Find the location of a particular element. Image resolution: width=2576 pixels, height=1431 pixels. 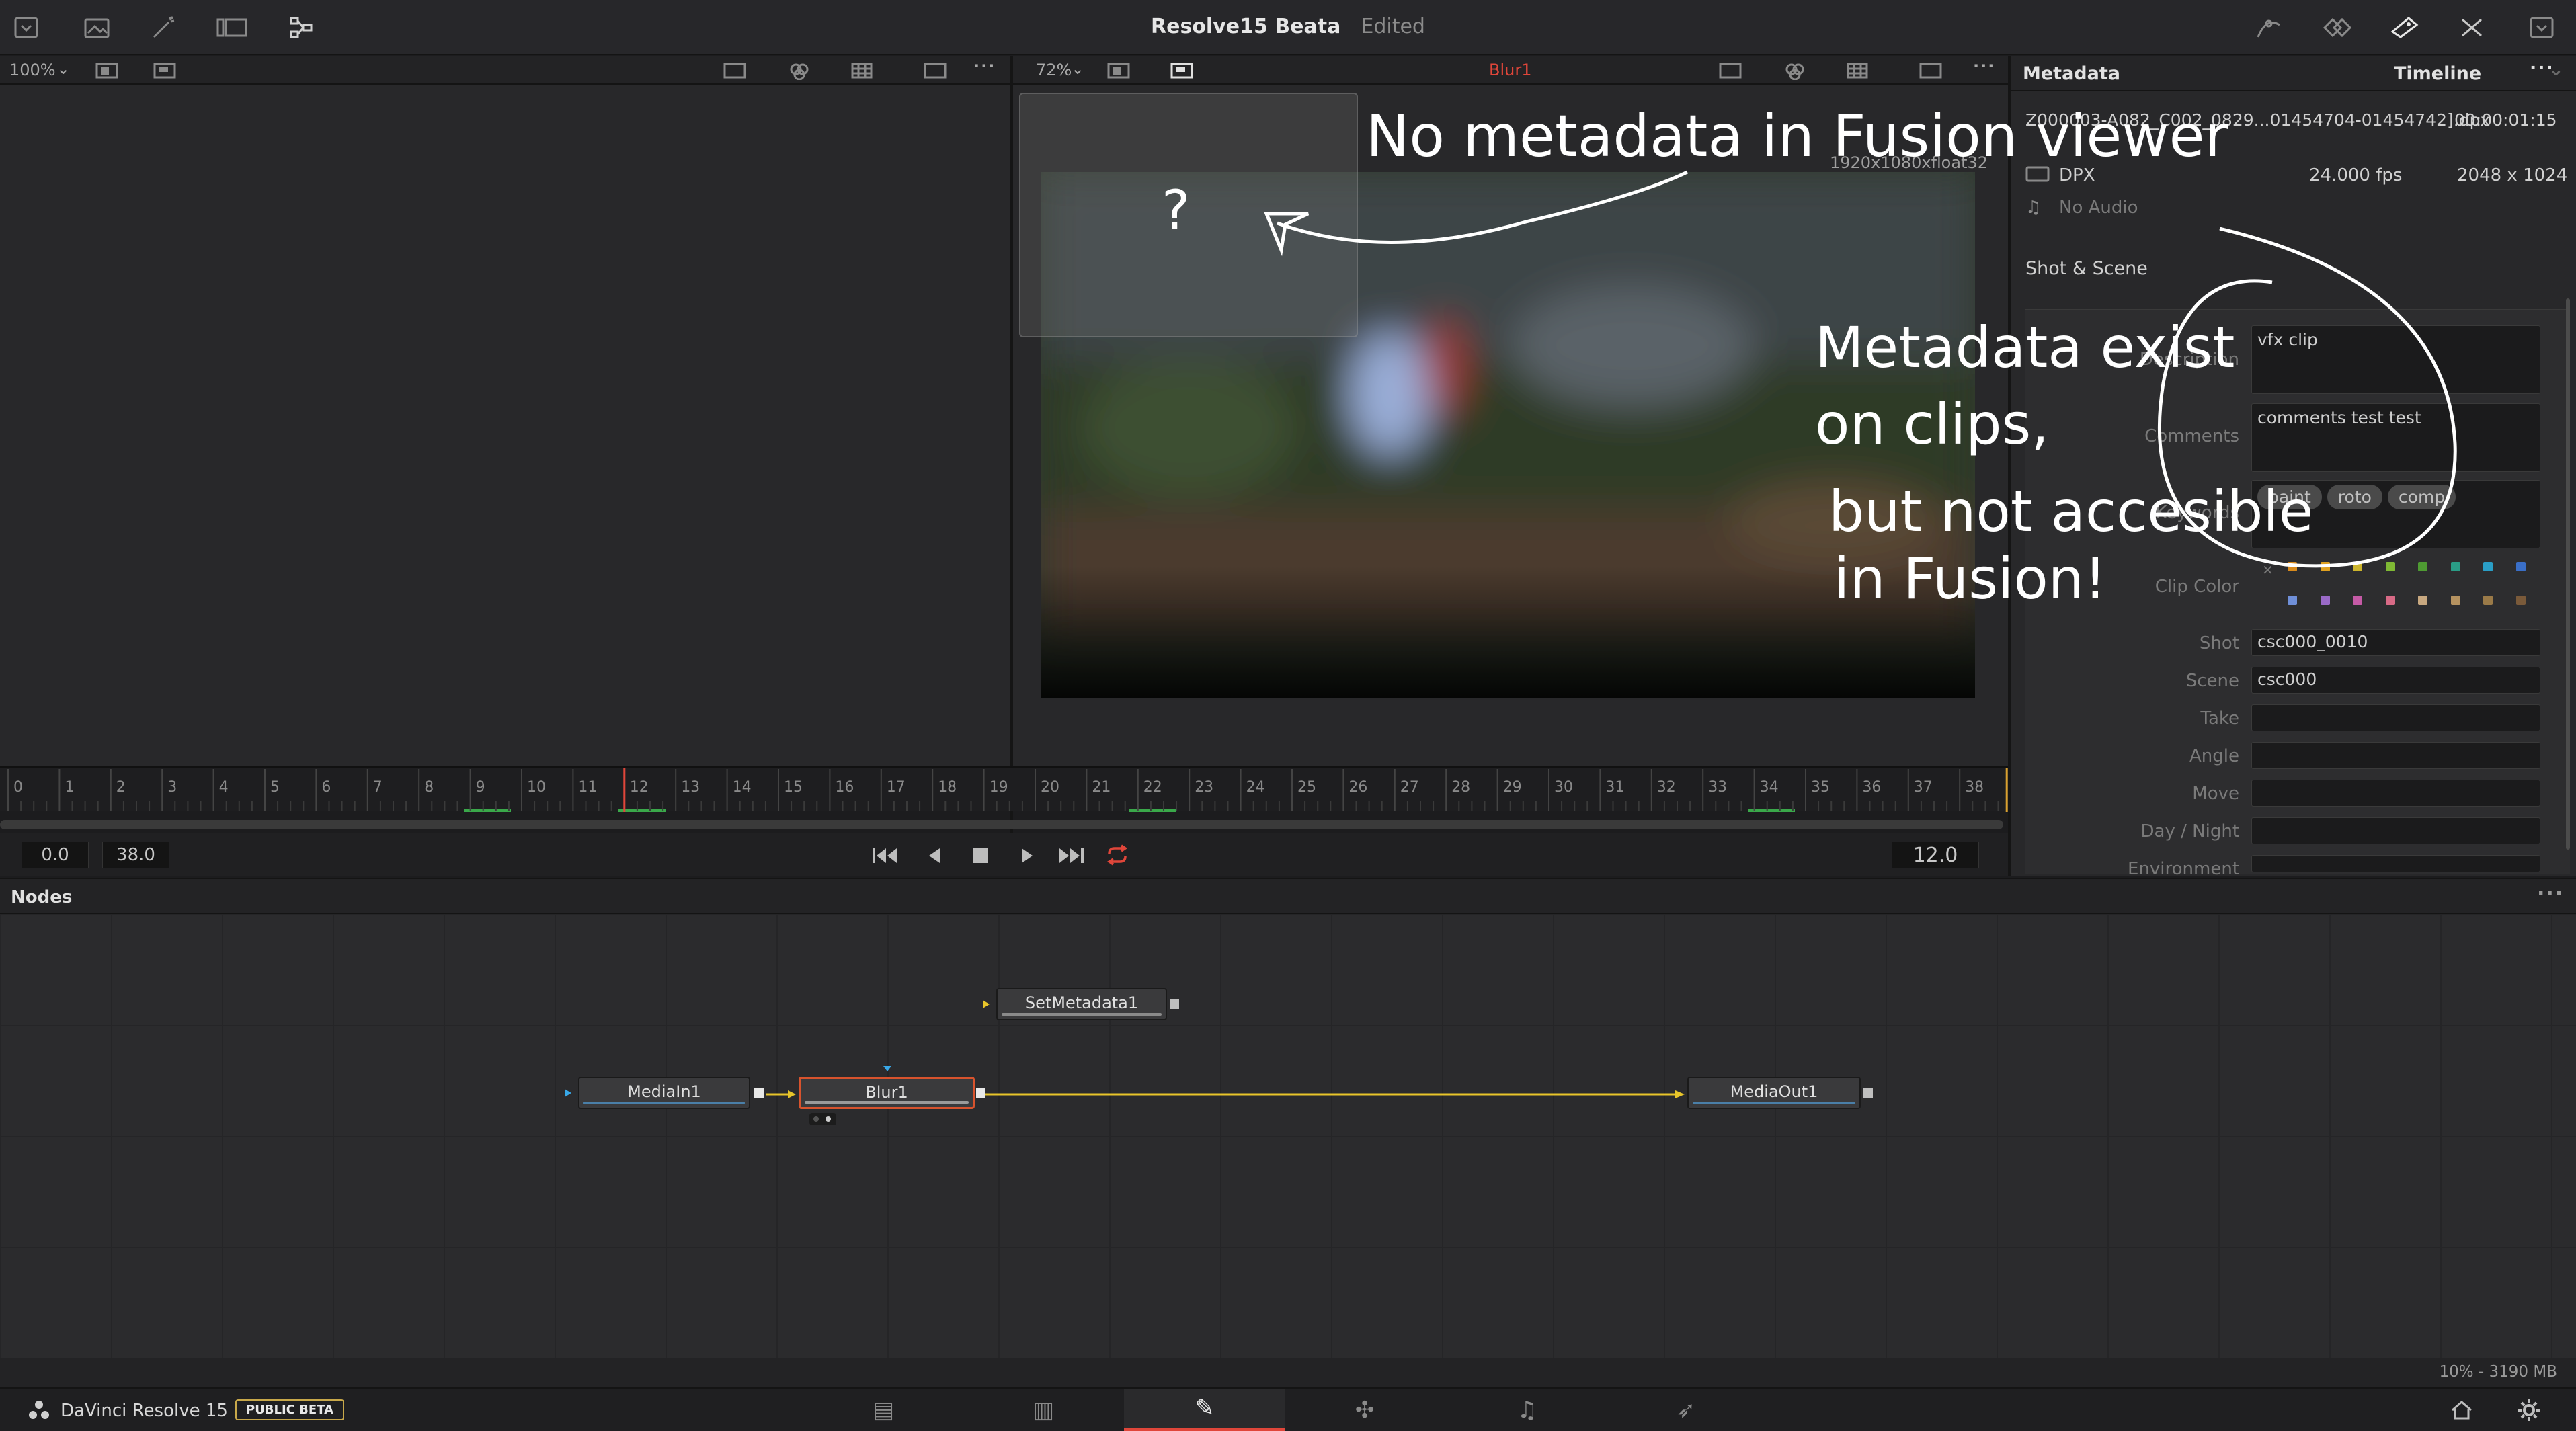

color-page-tab-icon: ♫ is located at coordinates (1527, 1410).